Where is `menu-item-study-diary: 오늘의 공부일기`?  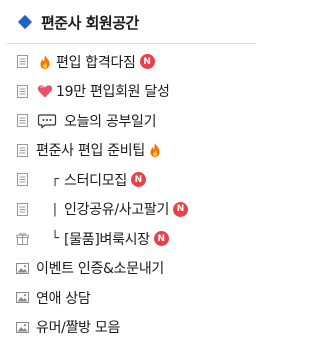
menu-item-study-diary: 오늘의 공부일기 is located at coordinates (131, 121).